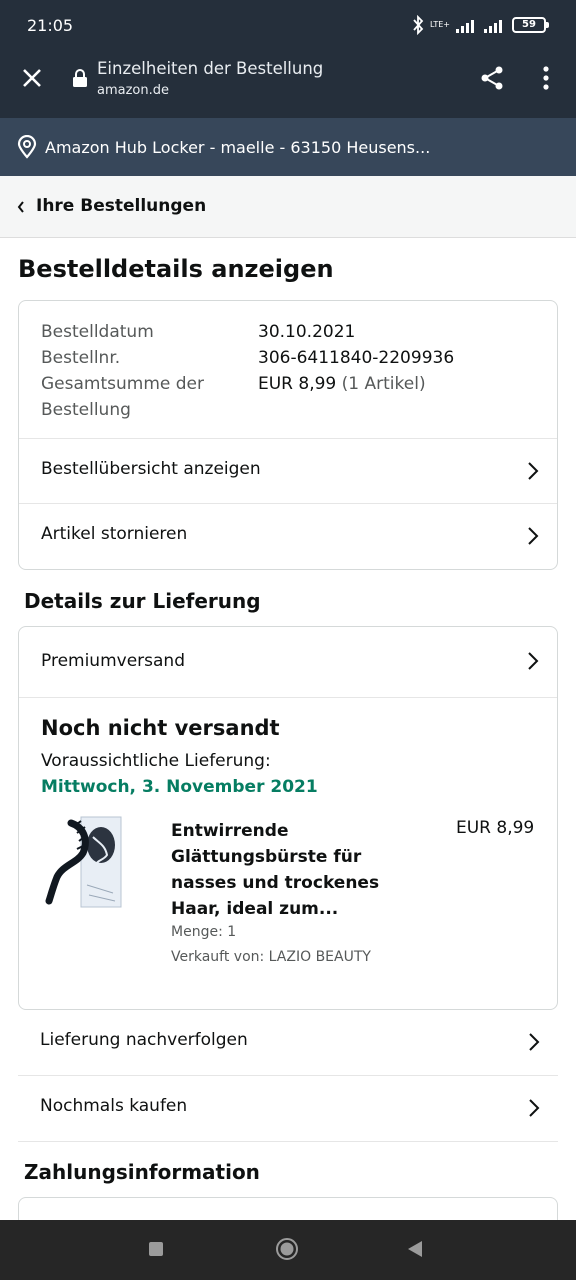 This screenshot has width=576, height=1280. What do you see at coordinates (27, 147) in the screenshot?
I see `location-pin-icon` at bounding box center [27, 147].